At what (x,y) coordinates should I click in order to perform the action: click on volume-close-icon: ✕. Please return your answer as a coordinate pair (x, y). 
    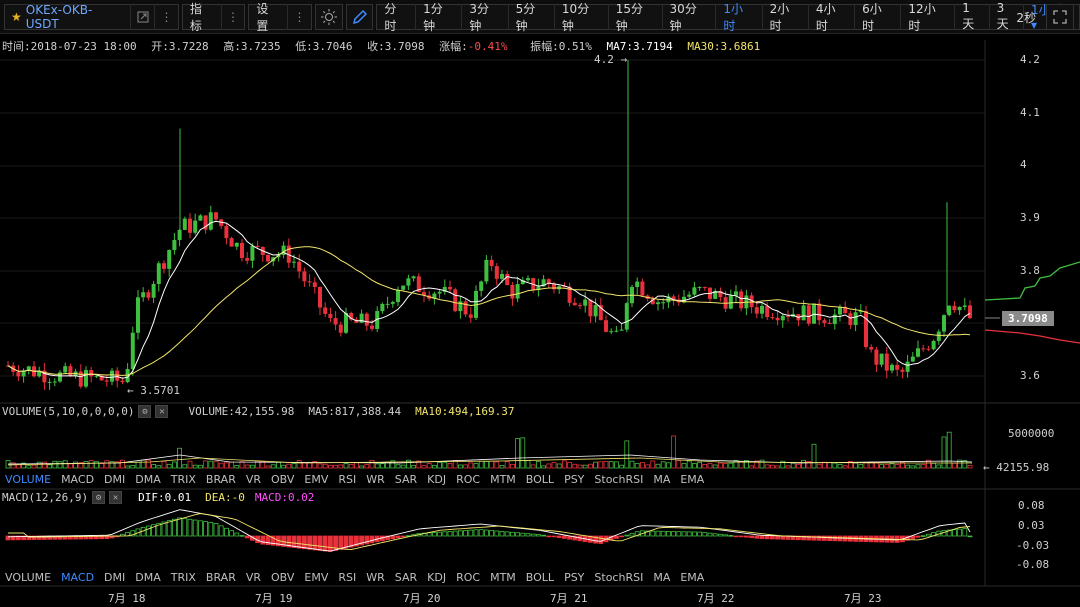
    Looking at the image, I should click on (162, 411).